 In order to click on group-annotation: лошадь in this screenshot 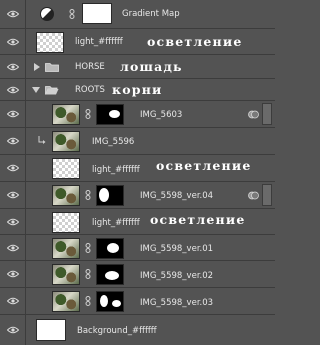, I will do `click(151, 66)`.